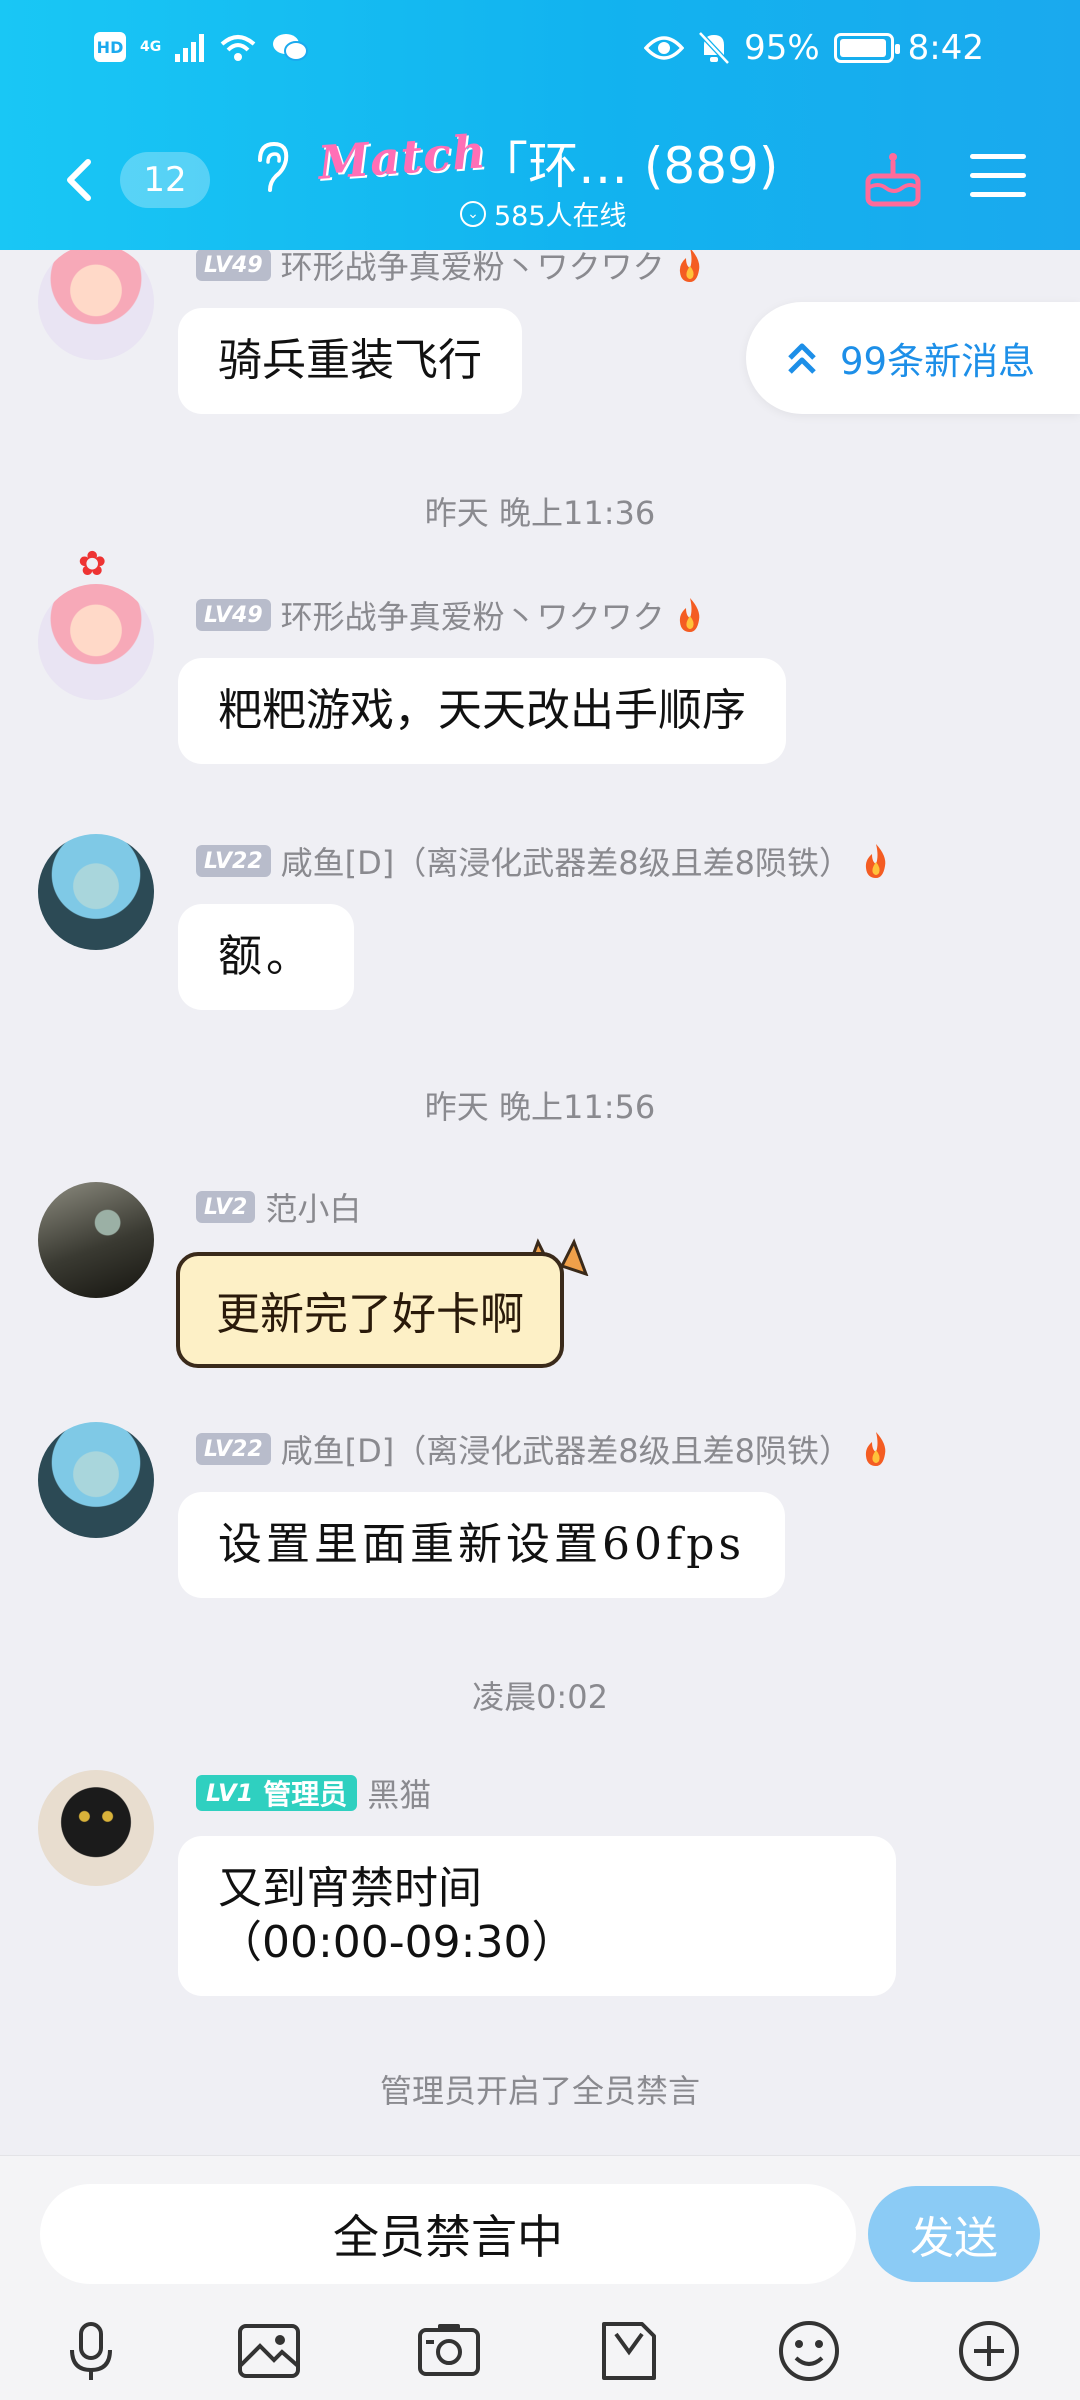 This screenshot has height=2400, width=1080. I want to click on online-count: ⌄ 585人在线, so click(543, 213).